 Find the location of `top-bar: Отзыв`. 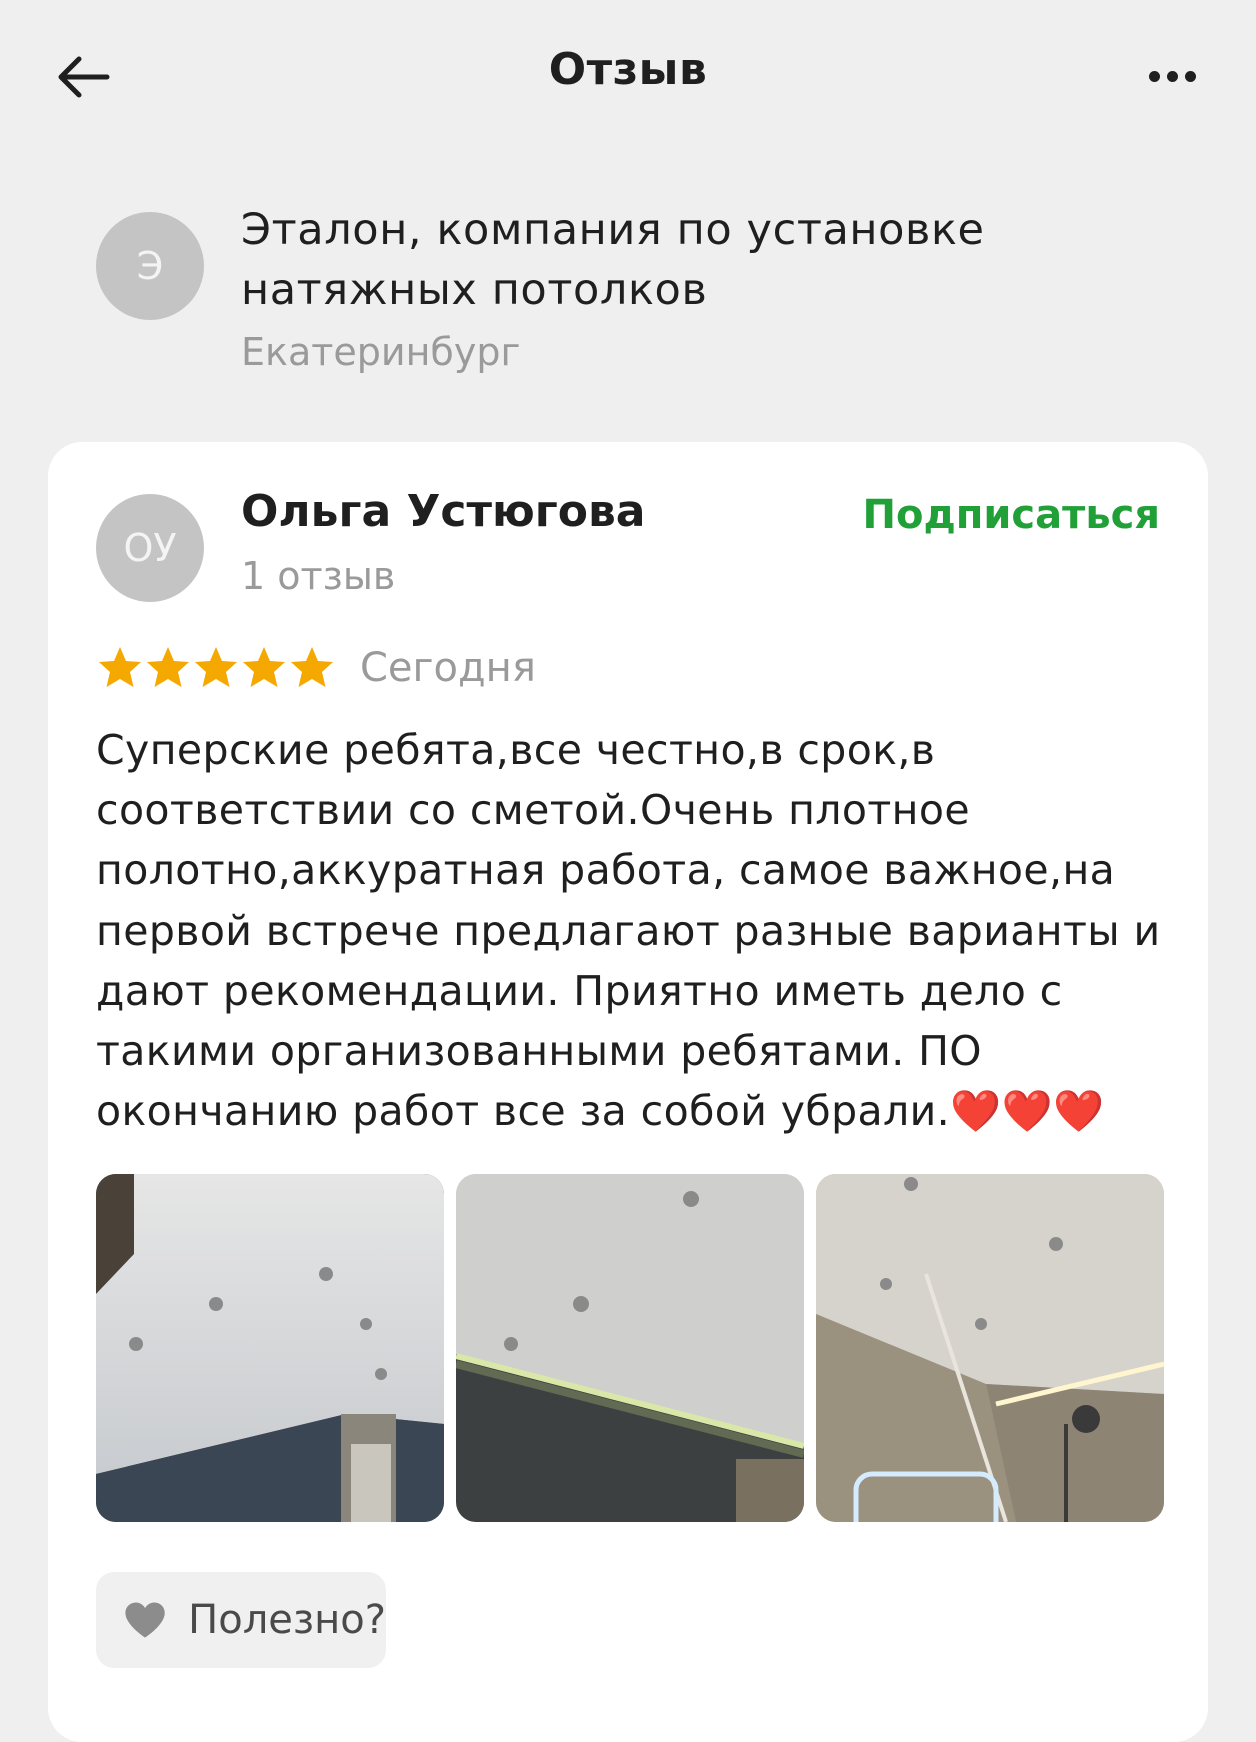

top-bar: Отзыв is located at coordinates (628, 75).